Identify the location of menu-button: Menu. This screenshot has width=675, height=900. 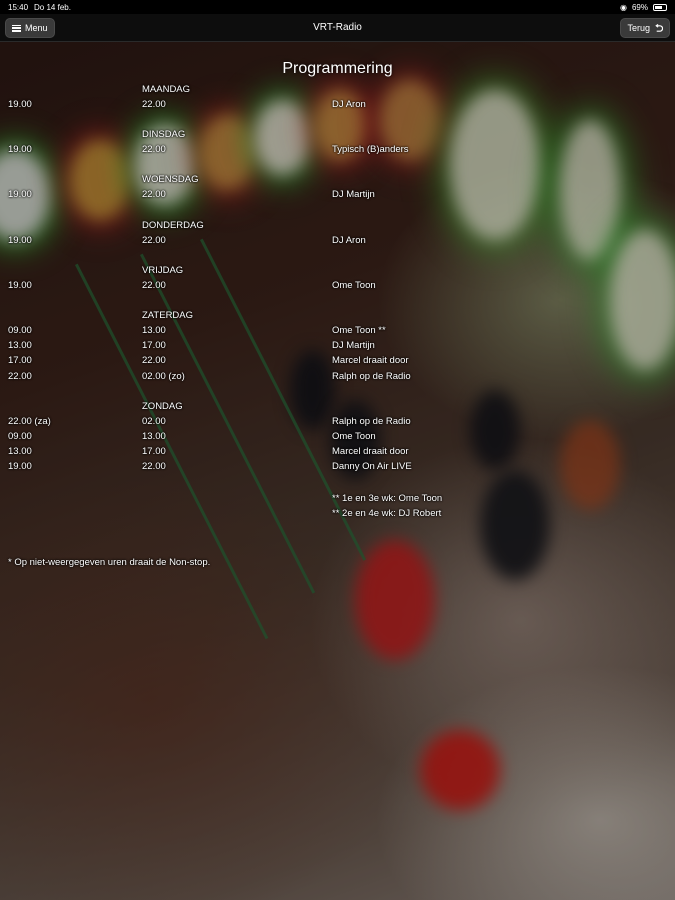
(30, 28).